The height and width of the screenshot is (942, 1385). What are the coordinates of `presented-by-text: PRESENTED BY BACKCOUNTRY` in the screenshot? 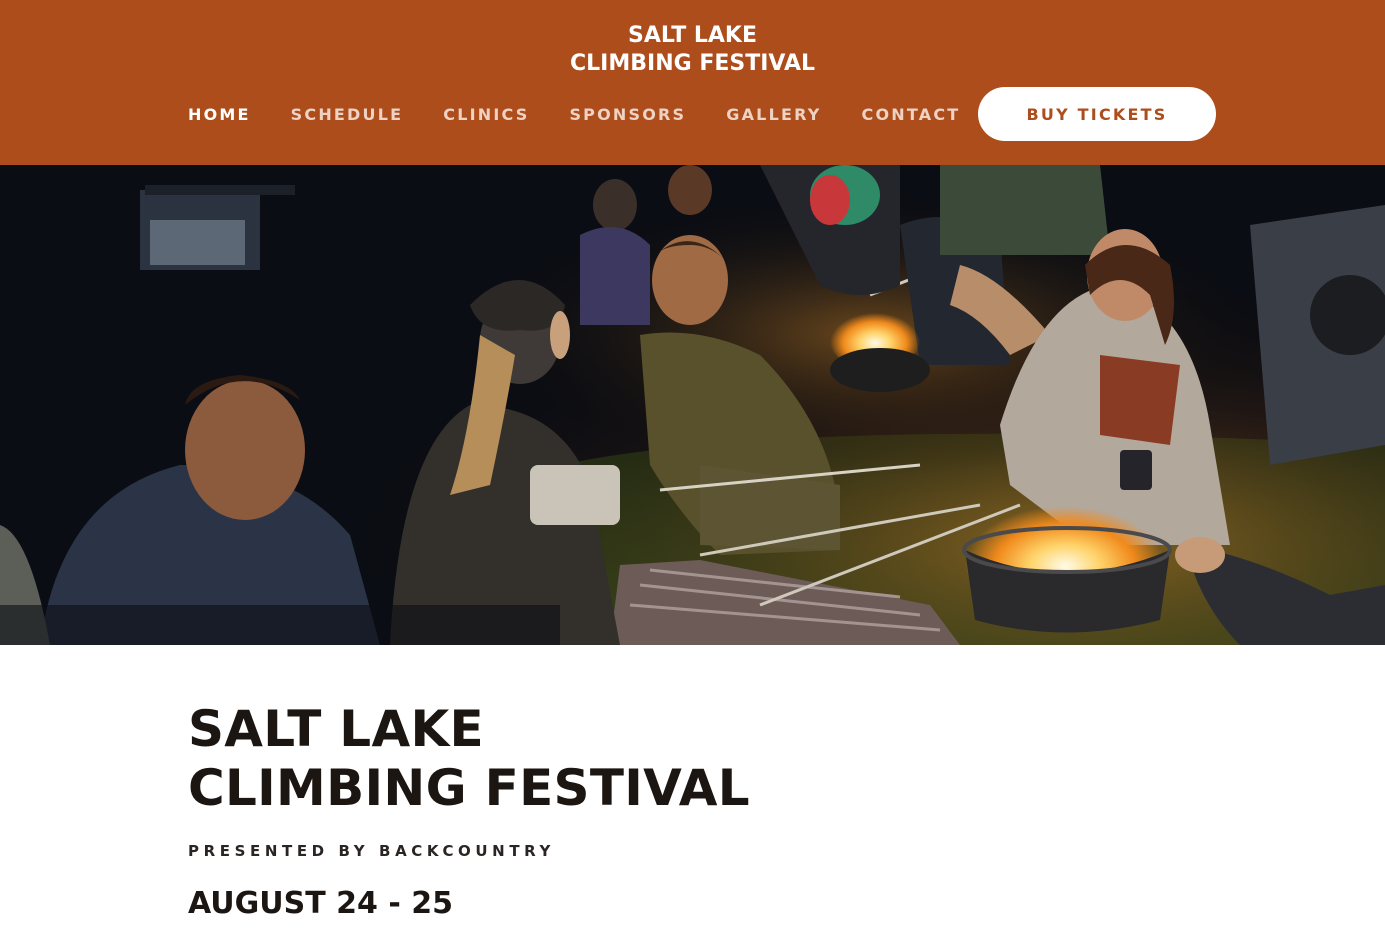 It's located at (371, 851).